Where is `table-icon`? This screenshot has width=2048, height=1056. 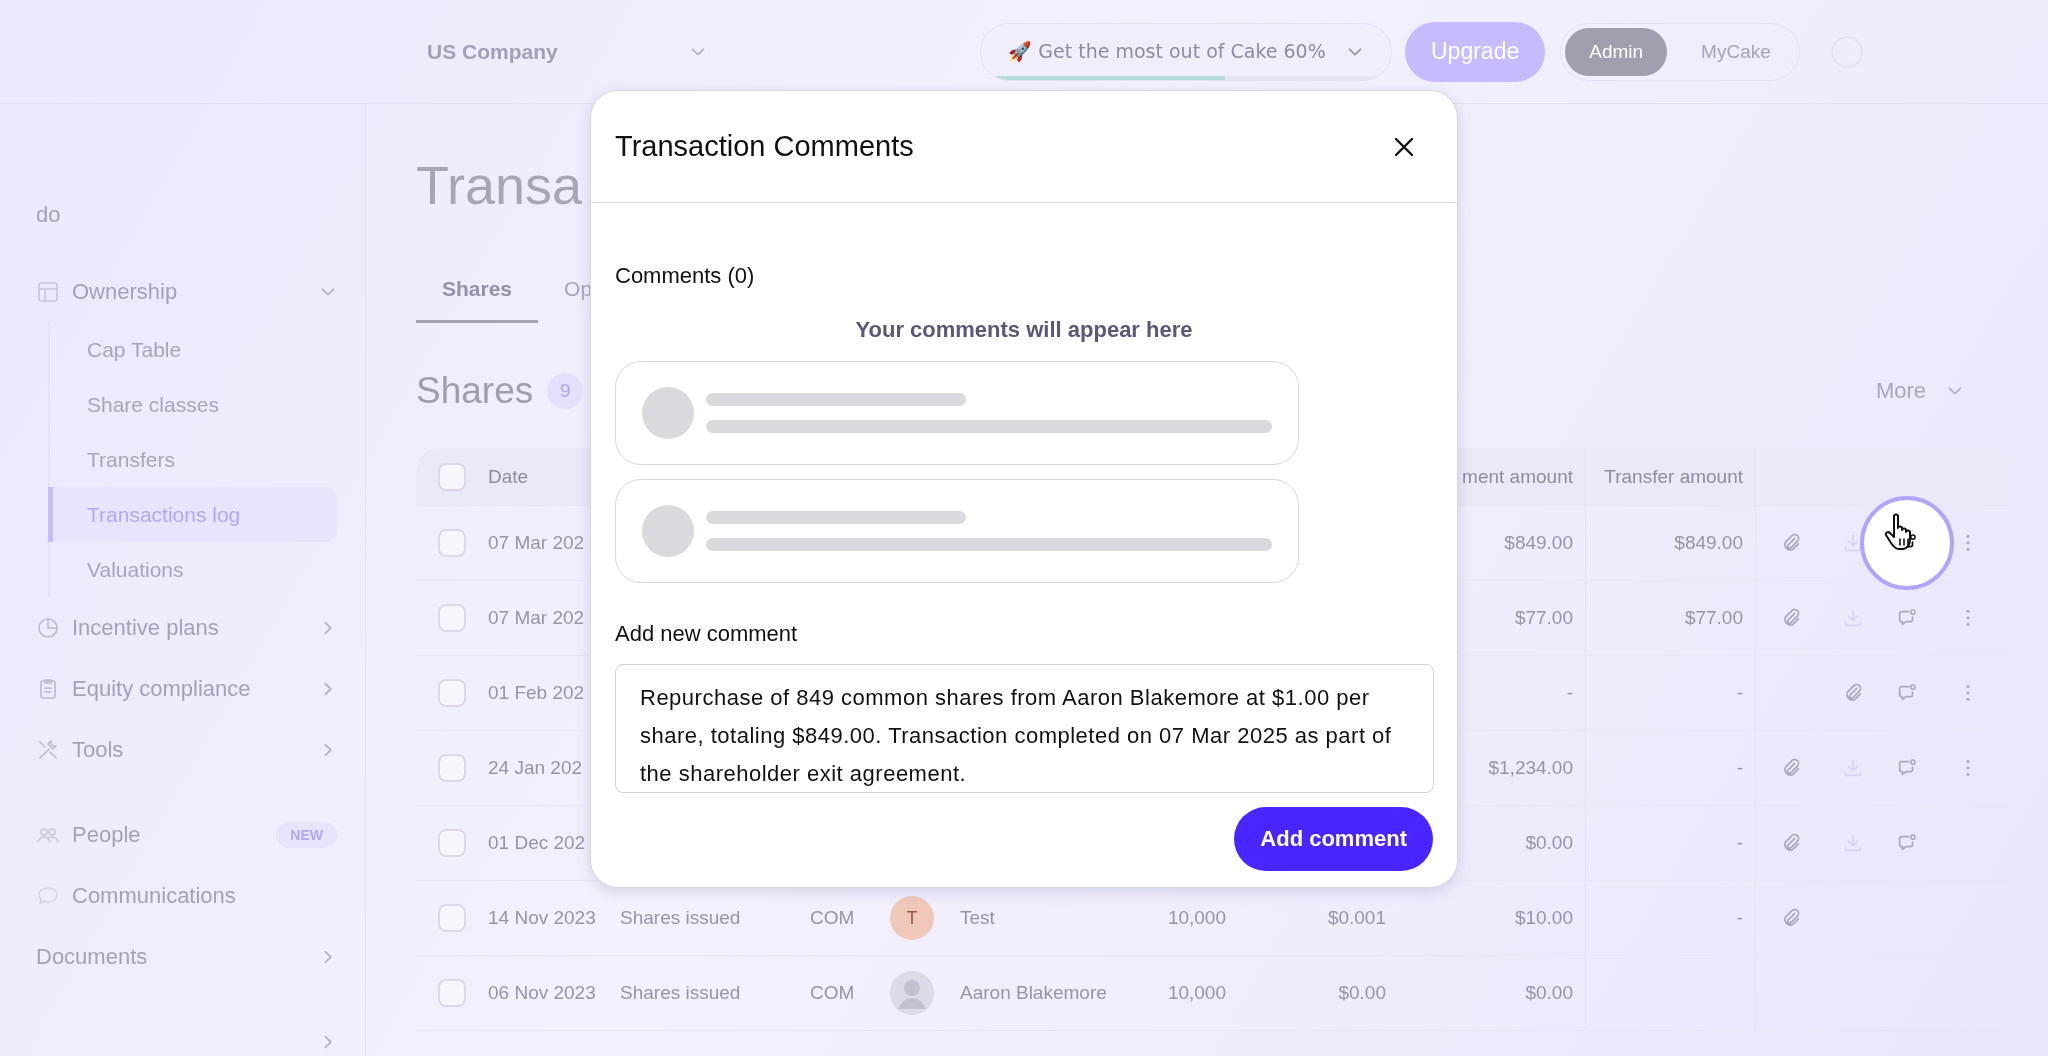
table-icon is located at coordinates (48, 291).